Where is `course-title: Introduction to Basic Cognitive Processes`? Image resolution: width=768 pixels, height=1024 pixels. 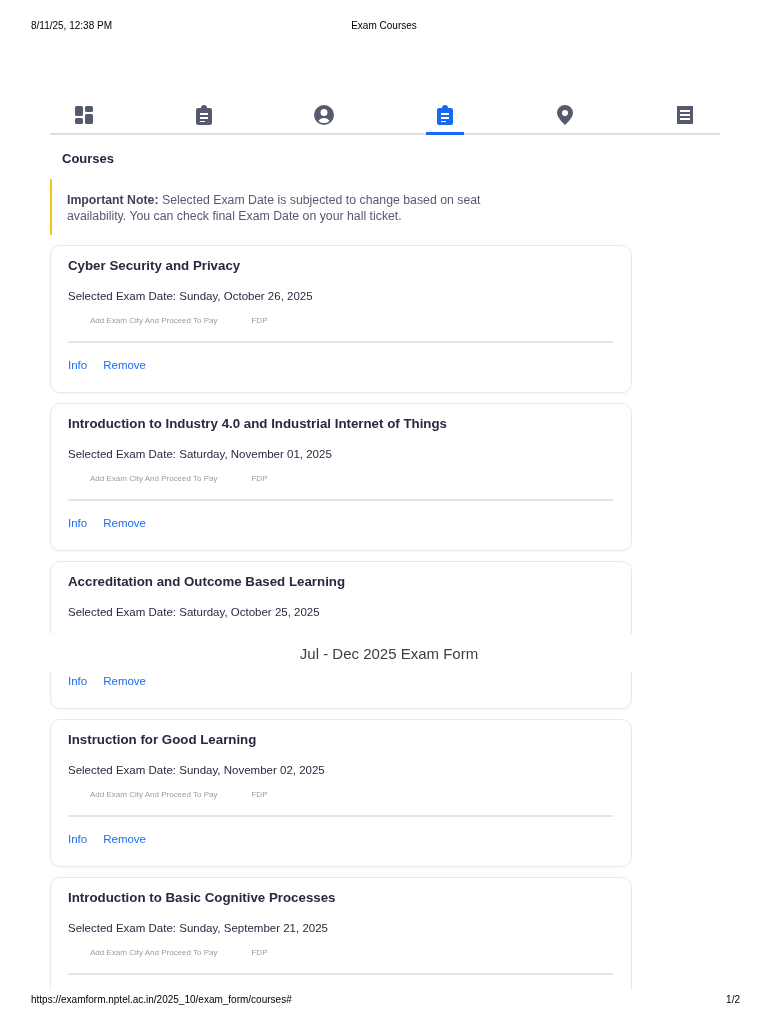 course-title: Introduction to Basic Cognitive Processes is located at coordinates (202, 897).